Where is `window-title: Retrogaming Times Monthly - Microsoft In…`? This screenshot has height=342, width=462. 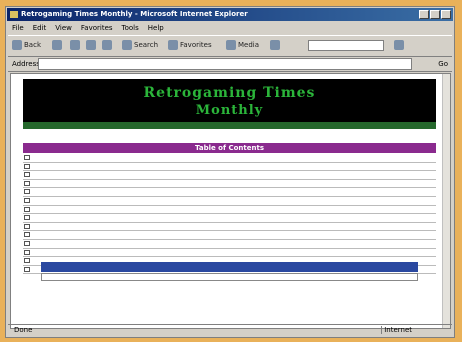 window-title: Retrogaming Times Monthly - Microsoft In… is located at coordinates (134, 14).